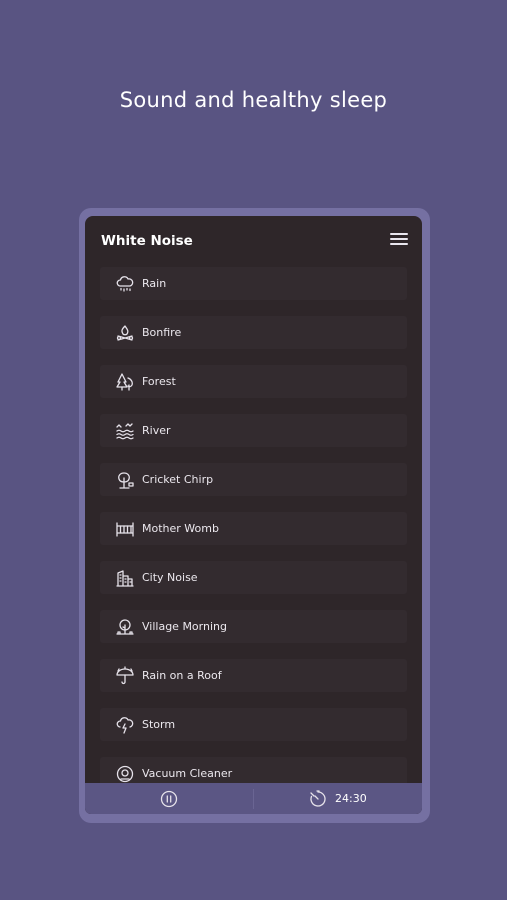 The image size is (507, 900). What do you see at coordinates (187, 773) in the screenshot?
I see `sound-item-label: Vacuum Cleaner` at bounding box center [187, 773].